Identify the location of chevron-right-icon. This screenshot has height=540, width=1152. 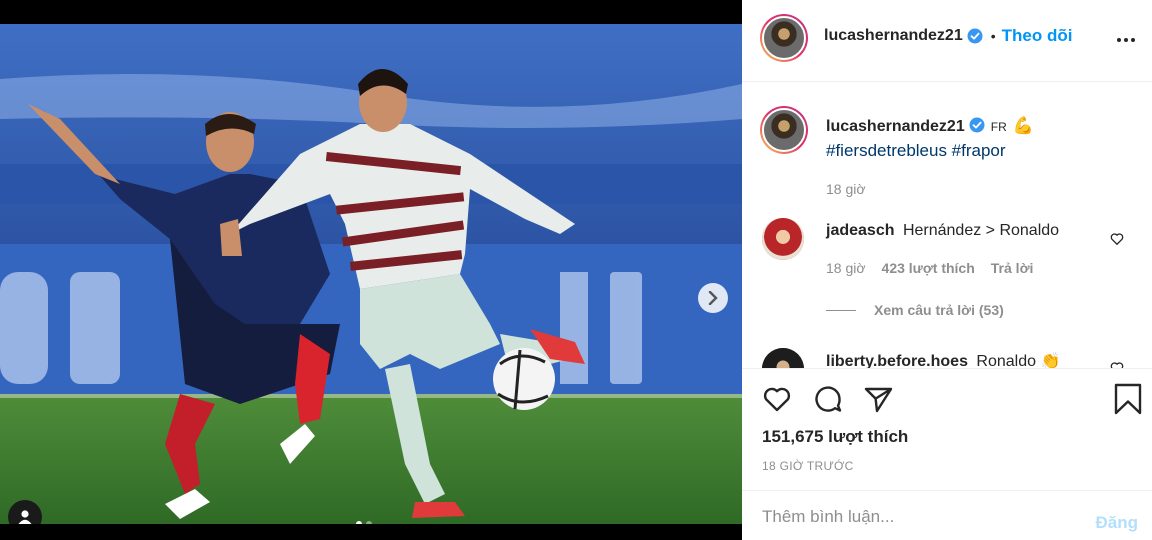
(713, 298).